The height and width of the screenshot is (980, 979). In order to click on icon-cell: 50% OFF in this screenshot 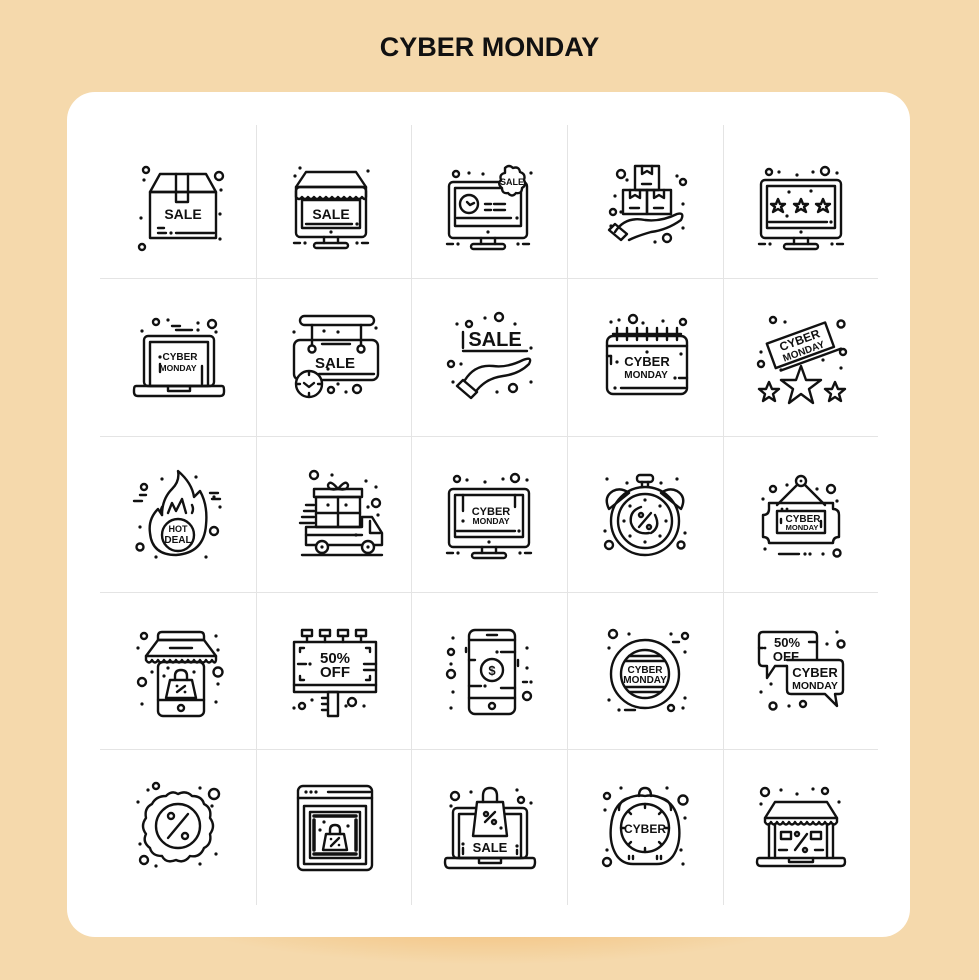, I will do `click(334, 672)`.